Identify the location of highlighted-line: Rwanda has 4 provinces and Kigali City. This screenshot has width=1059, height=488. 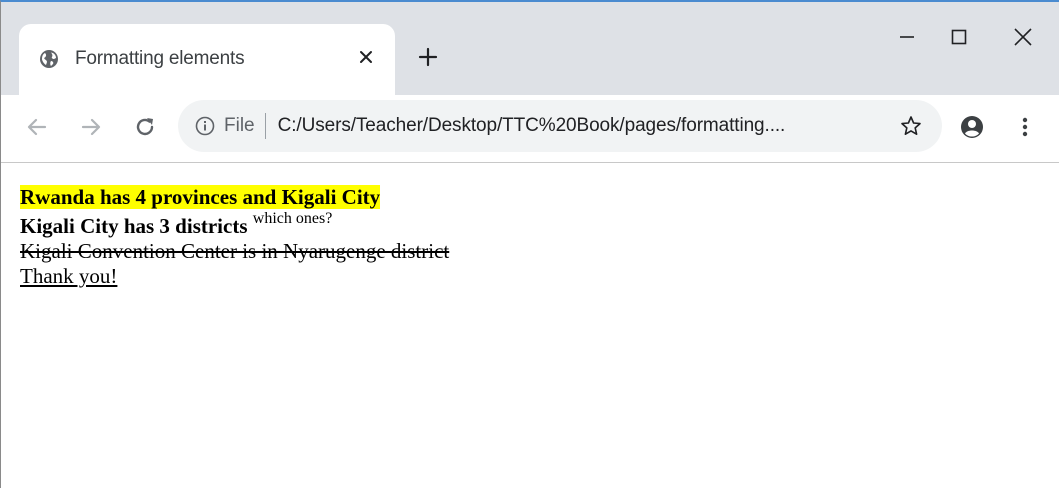
(539, 197).